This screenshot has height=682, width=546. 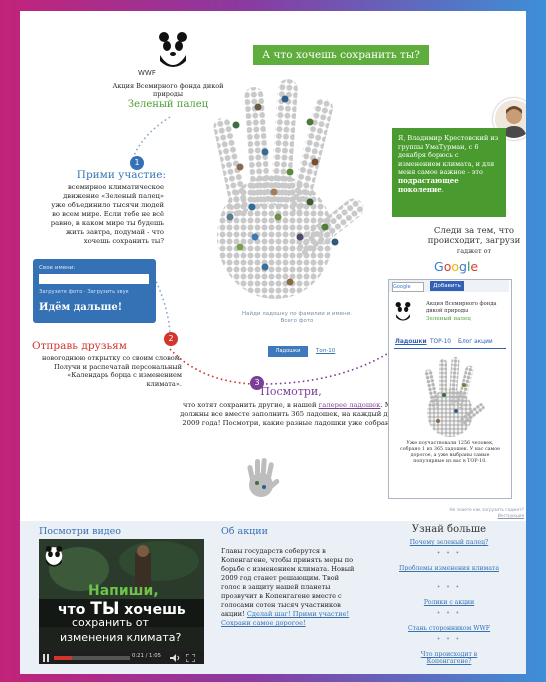 What do you see at coordinates (107, 346) in the screenshot?
I see `send-title: Отправь друзьям` at bounding box center [107, 346].